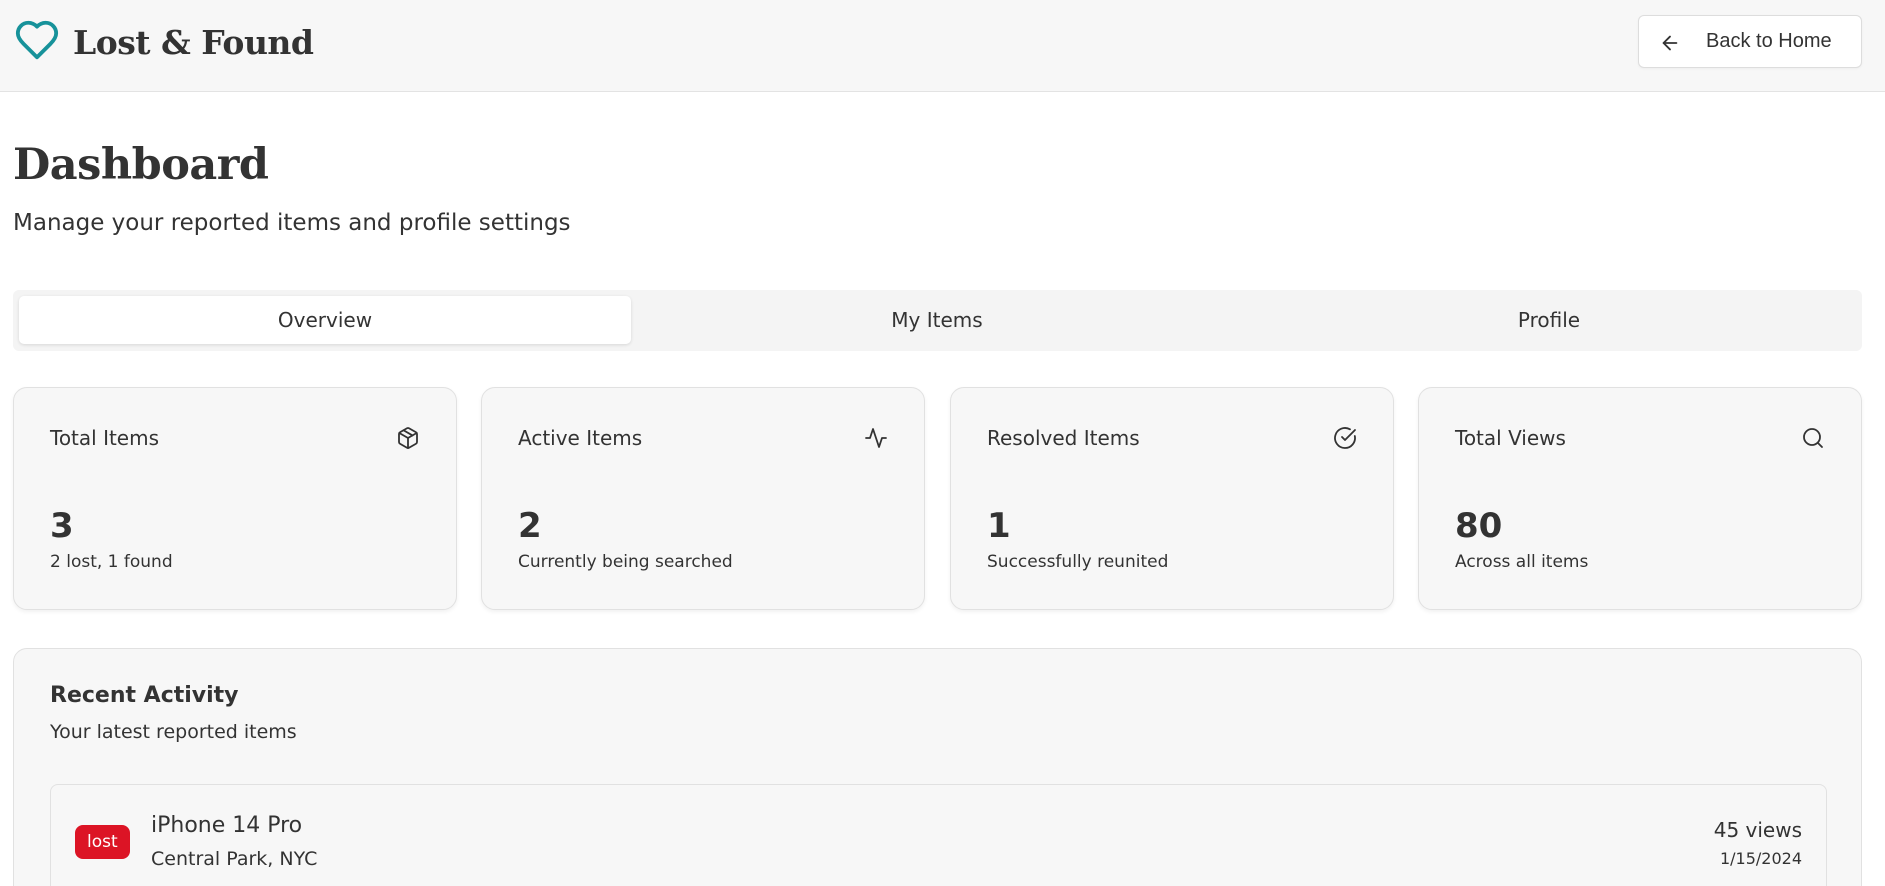 Image resolution: width=1885 pixels, height=886 pixels. What do you see at coordinates (62, 526) in the screenshot?
I see `stat-value: 3` at bounding box center [62, 526].